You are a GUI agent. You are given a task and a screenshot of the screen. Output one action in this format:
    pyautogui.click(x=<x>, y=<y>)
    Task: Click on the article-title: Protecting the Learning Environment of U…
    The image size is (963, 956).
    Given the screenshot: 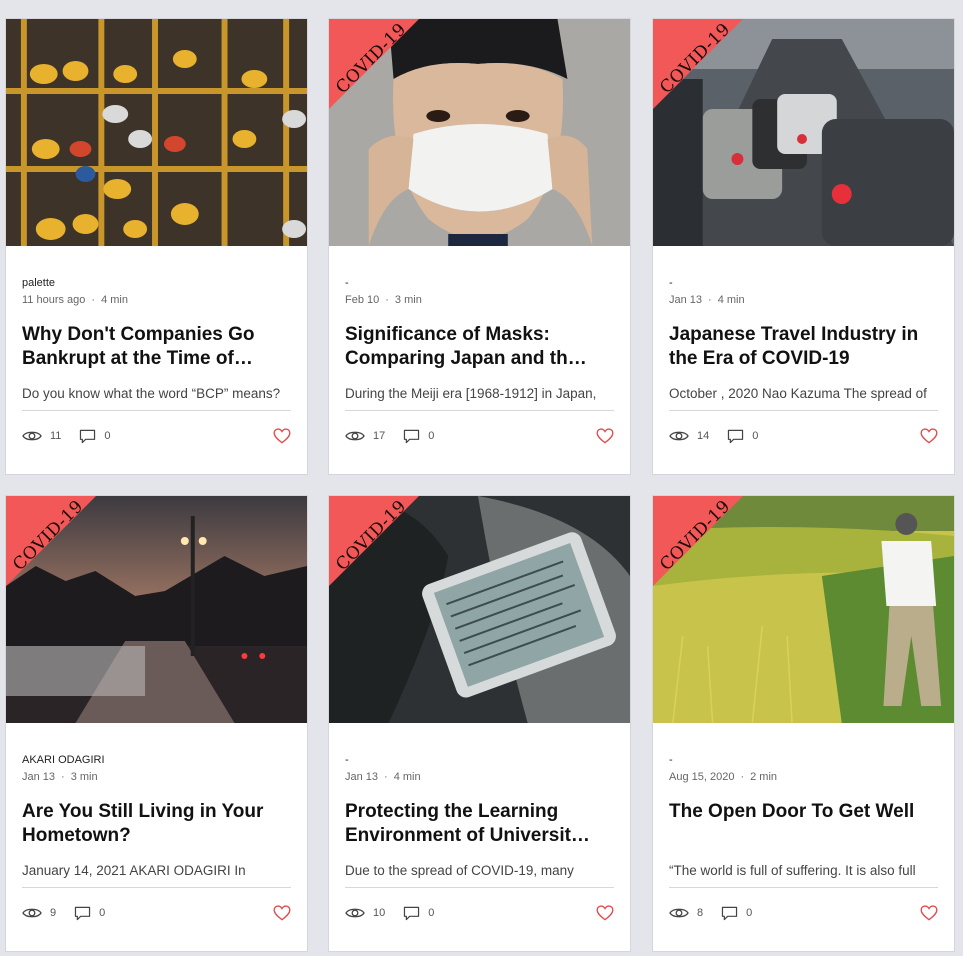 What is the action you would take?
    pyautogui.click(x=479, y=824)
    